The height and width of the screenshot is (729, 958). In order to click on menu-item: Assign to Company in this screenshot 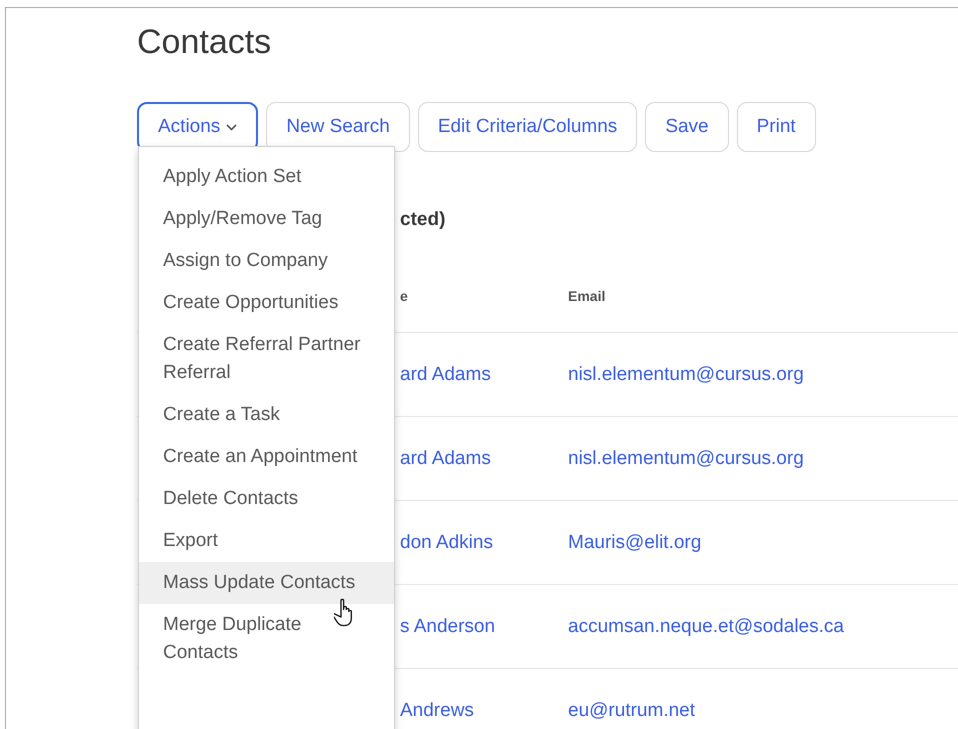, I will do `click(266, 261)`.